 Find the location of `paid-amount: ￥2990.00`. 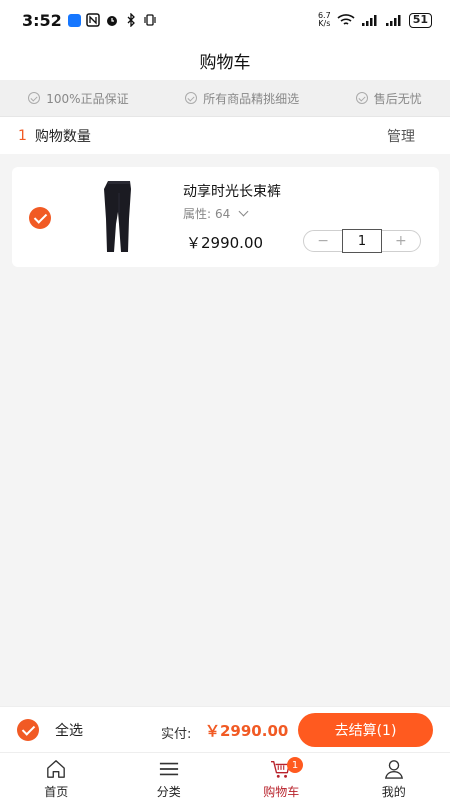

paid-amount: ￥2990.00 is located at coordinates (247, 731).